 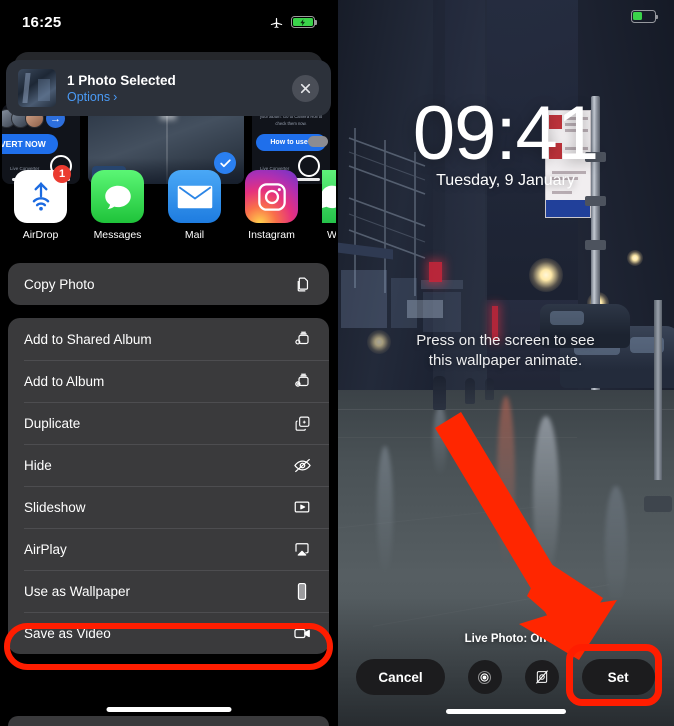 What do you see at coordinates (302, 423) in the screenshot?
I see `duplicate-icon` at bounding box center [302, 423].